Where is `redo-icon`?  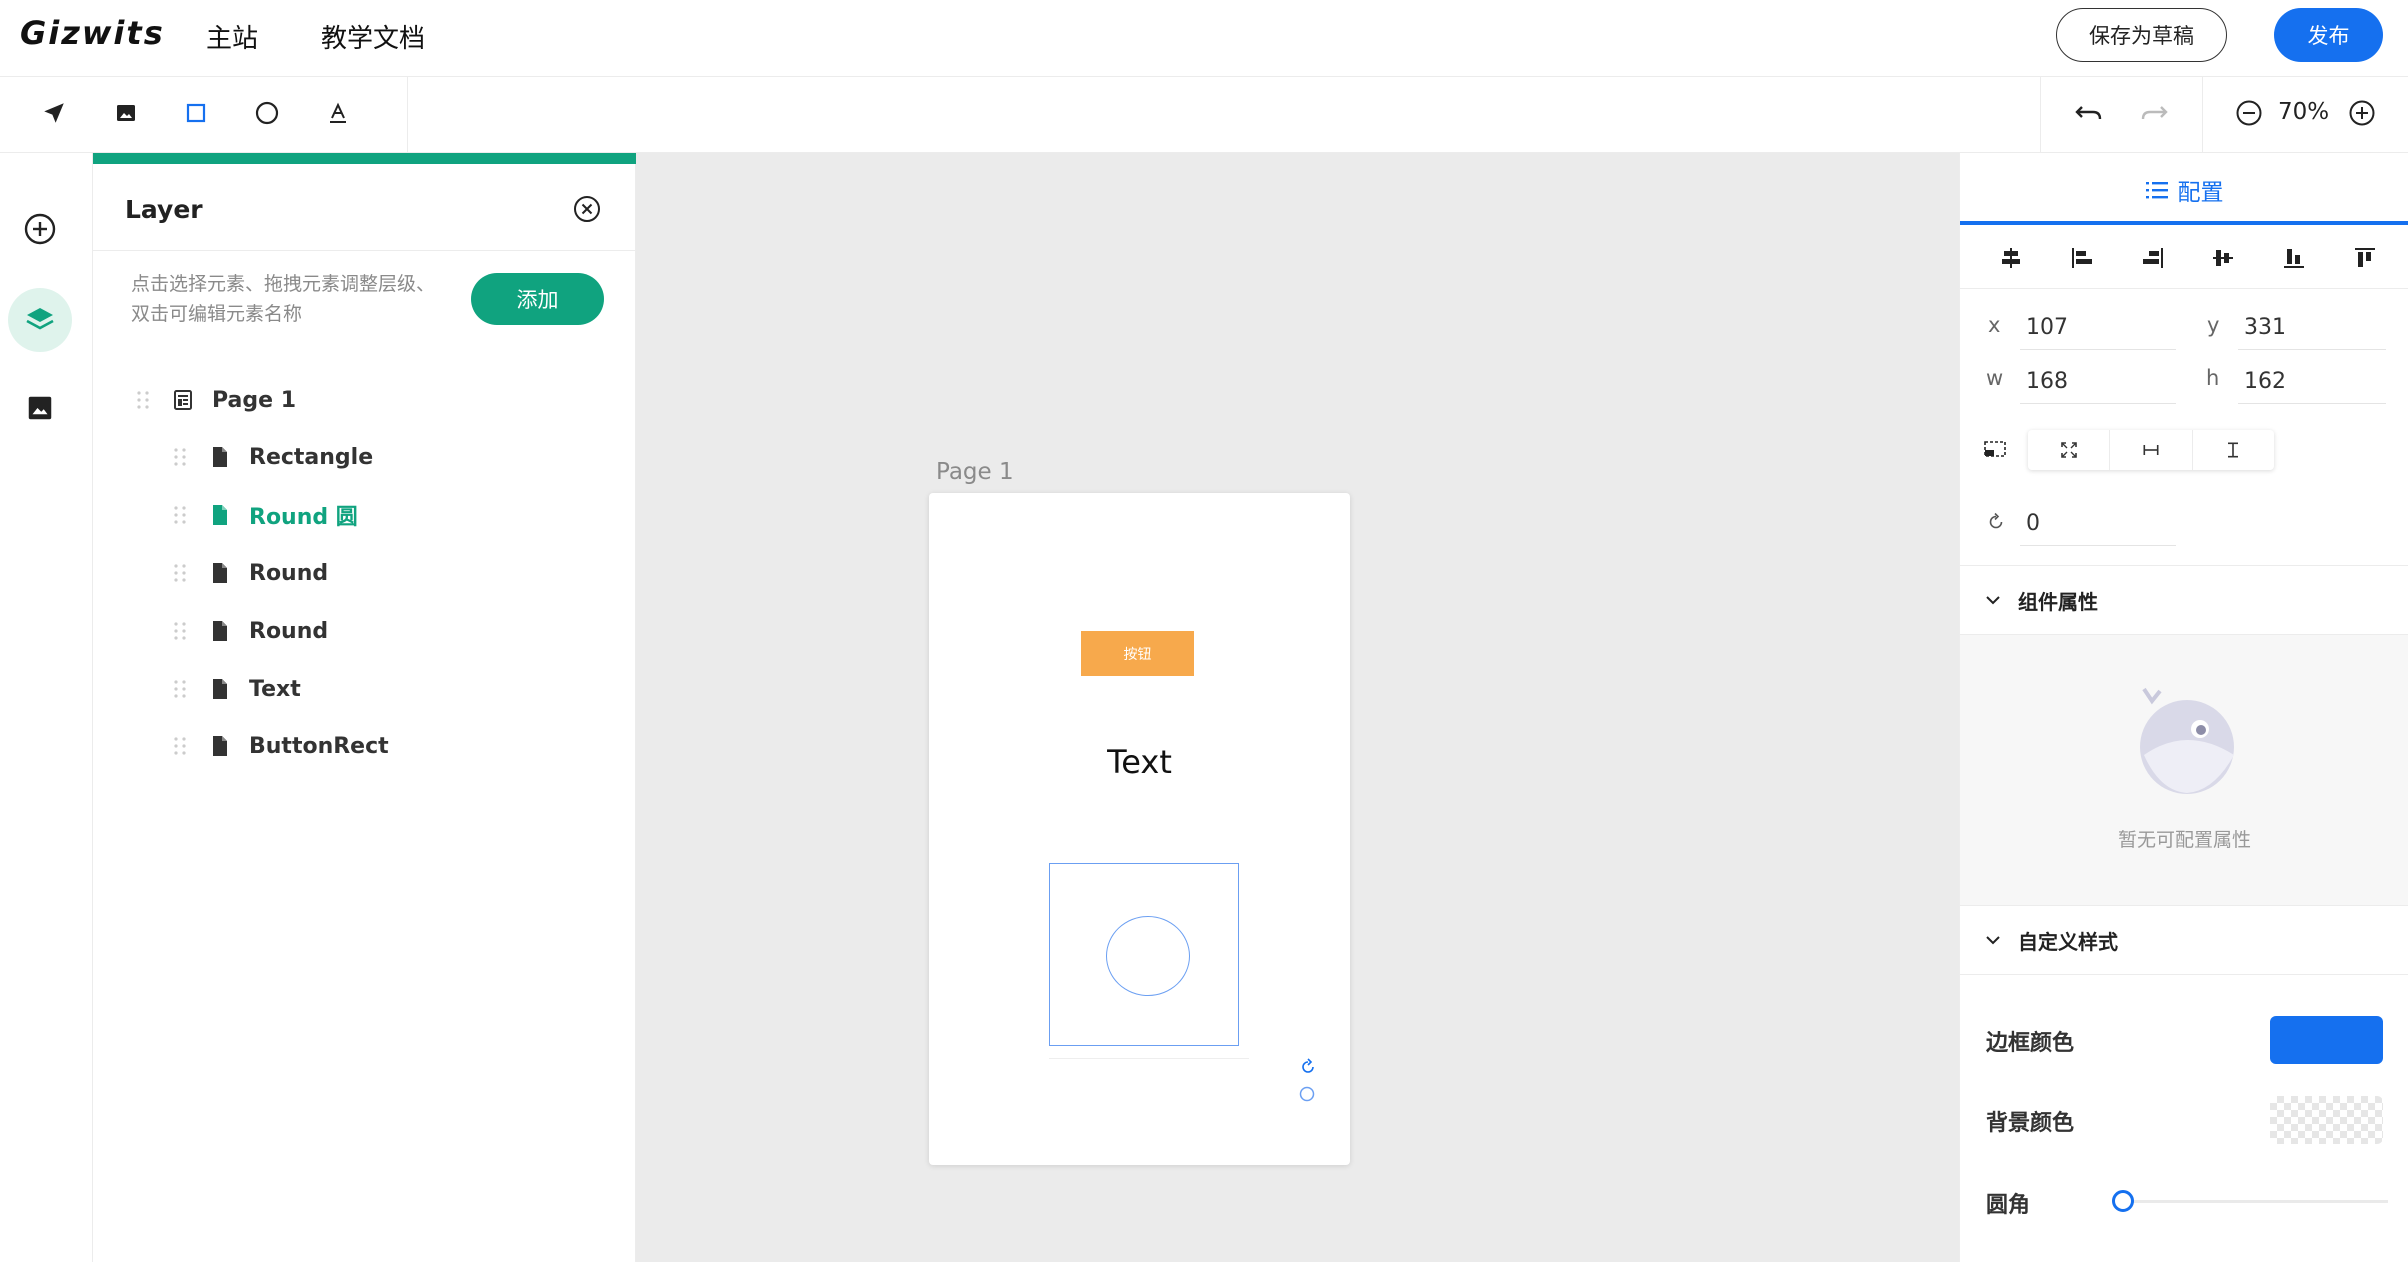 redo-icon is located at coordinates (2154, 113).